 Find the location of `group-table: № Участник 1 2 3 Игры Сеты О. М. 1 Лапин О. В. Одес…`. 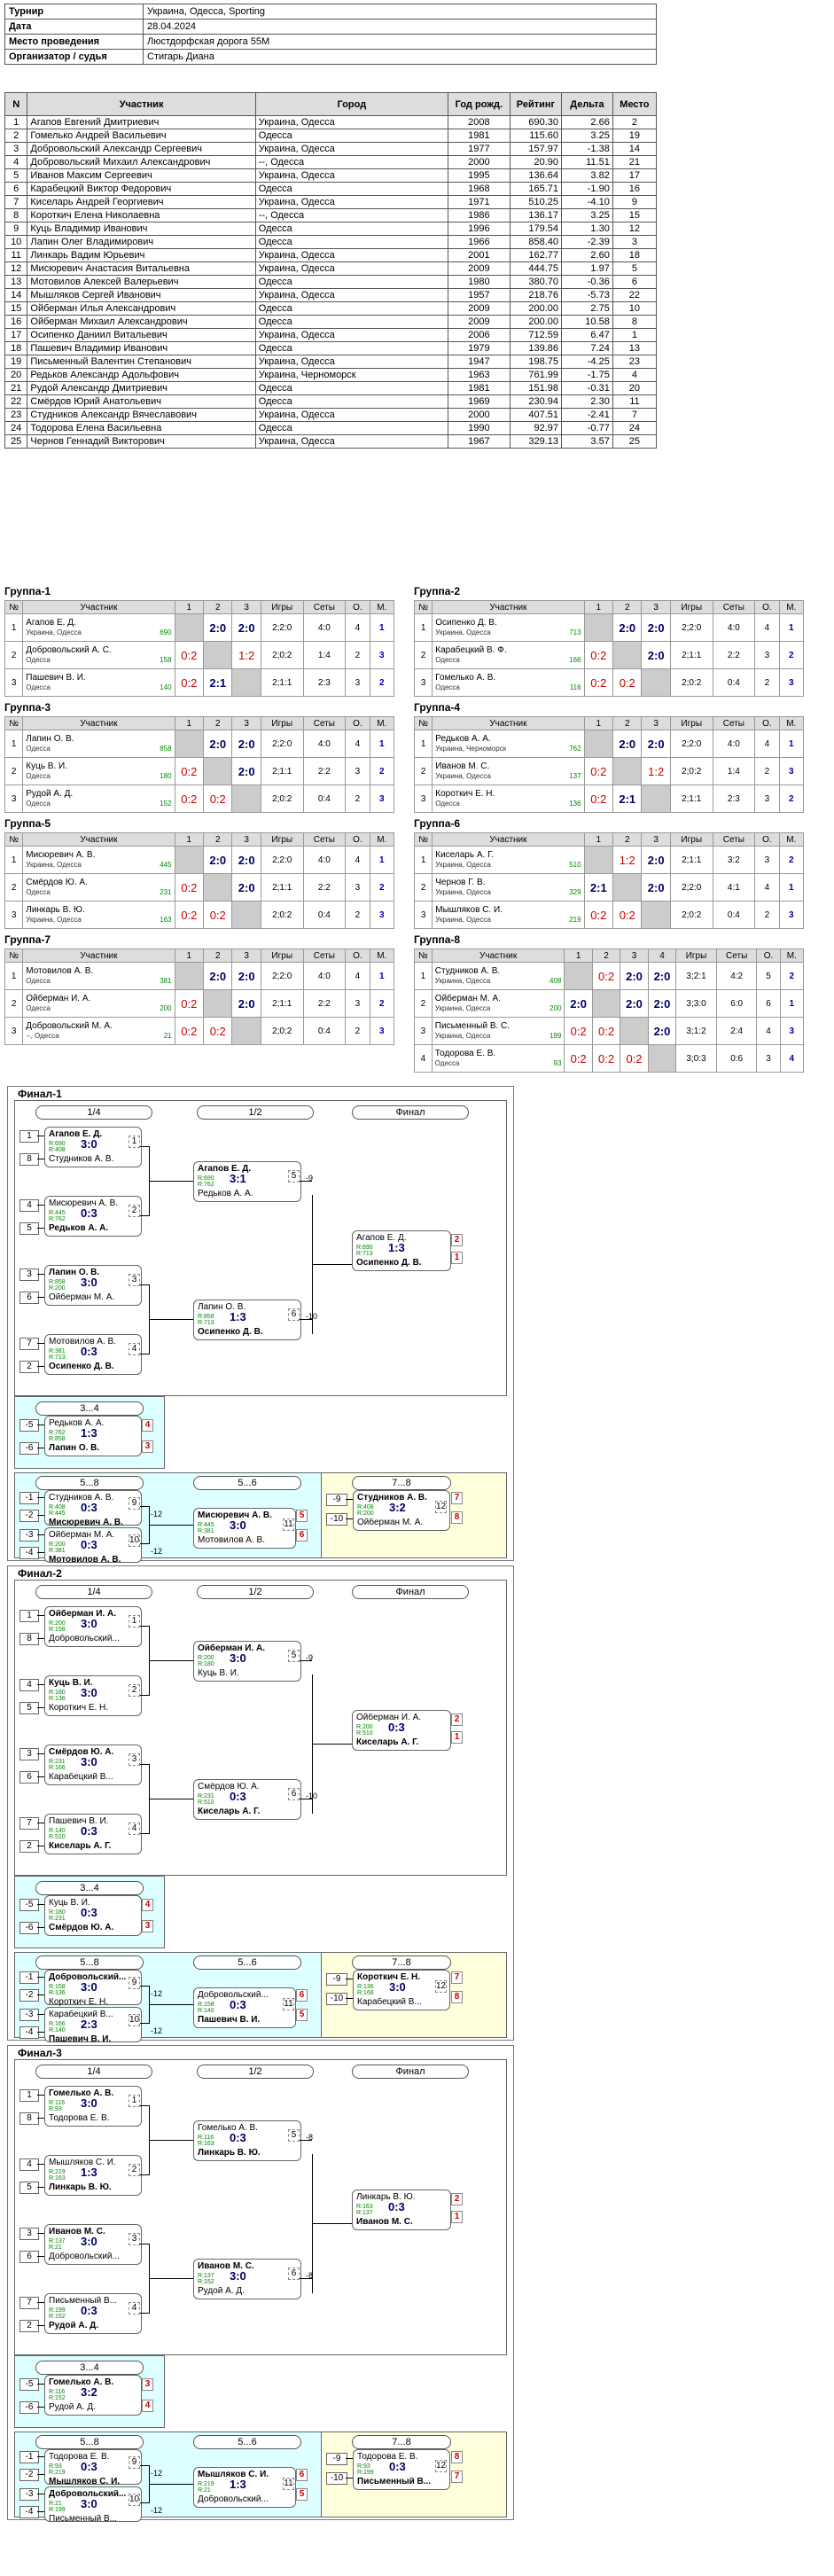

group-table: № Участник 1 2 3 Игры Сеты О. М. 1 Лапин О. В. Одес… is located at coordinates (200, 764).